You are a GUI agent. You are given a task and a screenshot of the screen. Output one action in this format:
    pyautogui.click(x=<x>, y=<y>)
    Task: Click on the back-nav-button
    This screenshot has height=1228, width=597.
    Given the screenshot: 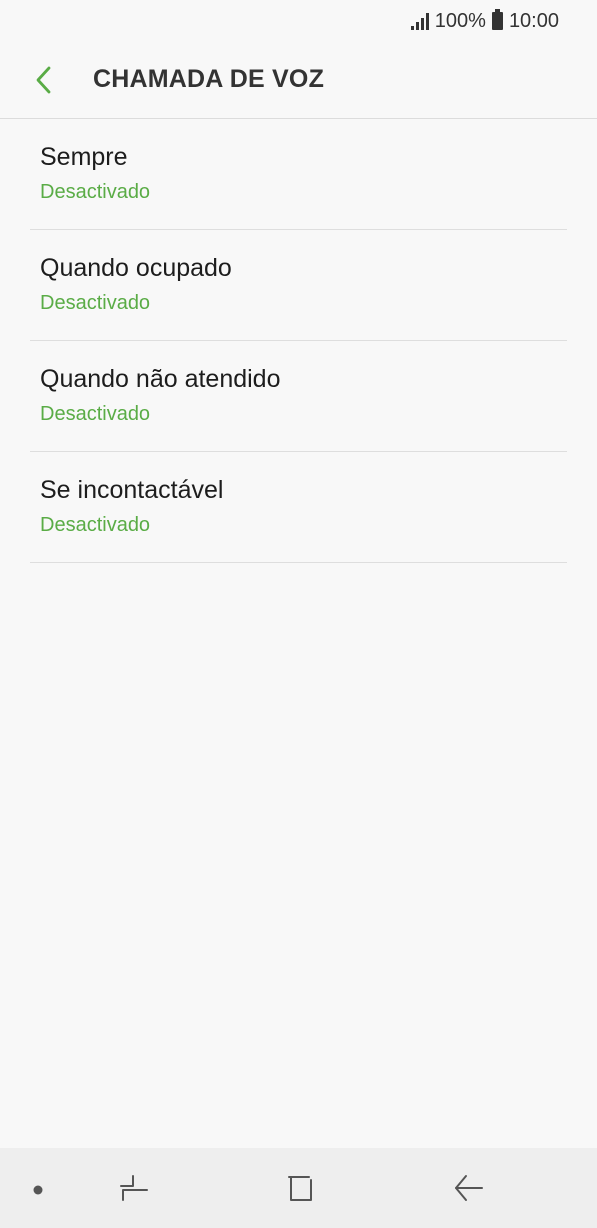 What is the action you would take?
    pyautogui.click(x=468, y=1188)
    